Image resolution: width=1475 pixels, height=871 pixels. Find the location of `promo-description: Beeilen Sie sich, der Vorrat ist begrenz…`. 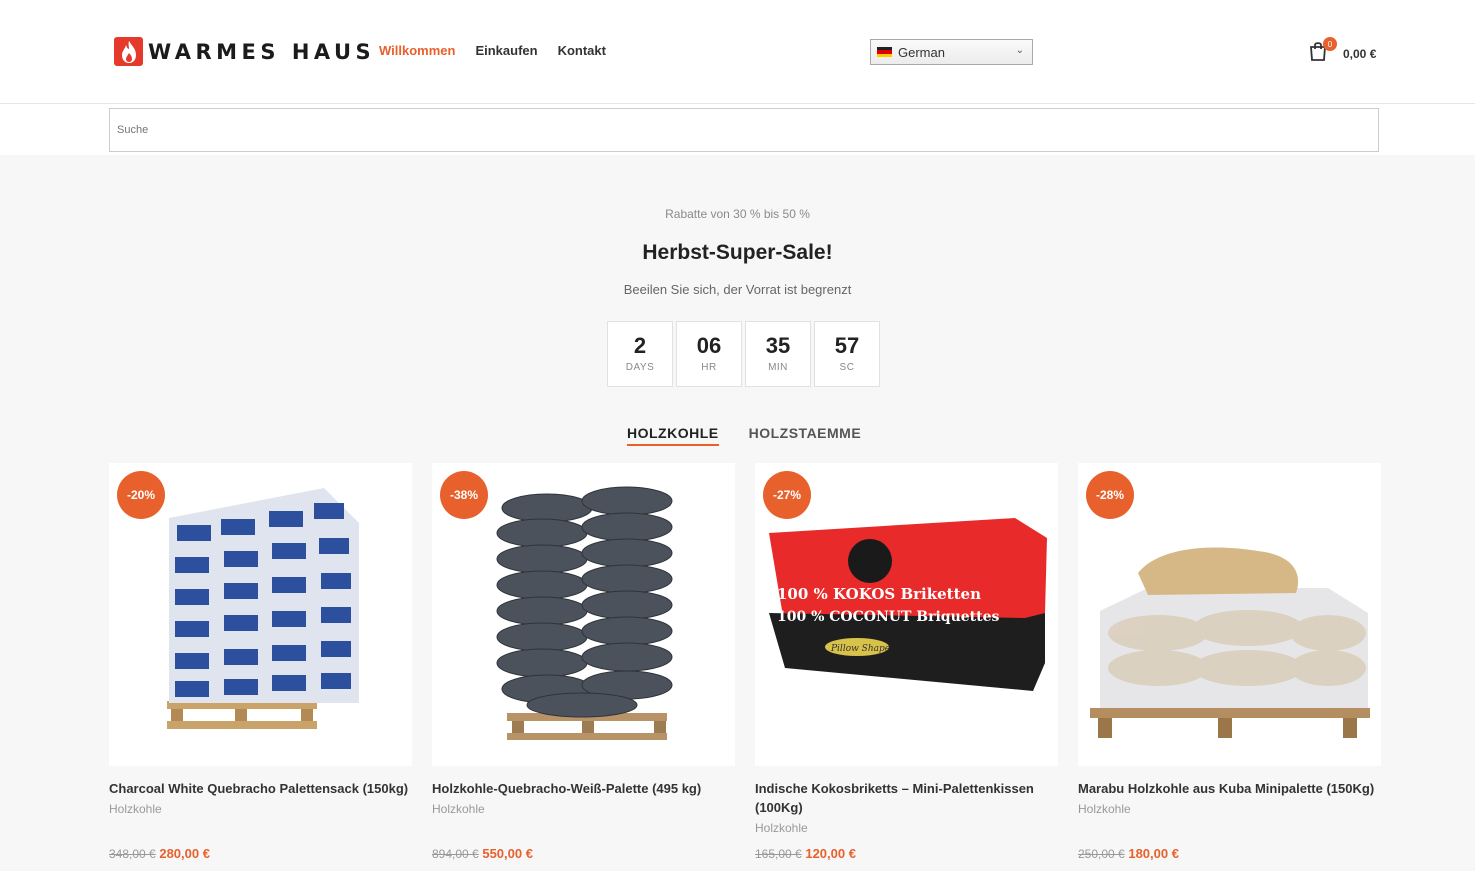

promo-description: Beeilen Sie sich, der Vorrat ist begrenz… is located at coordinates (737, 289).